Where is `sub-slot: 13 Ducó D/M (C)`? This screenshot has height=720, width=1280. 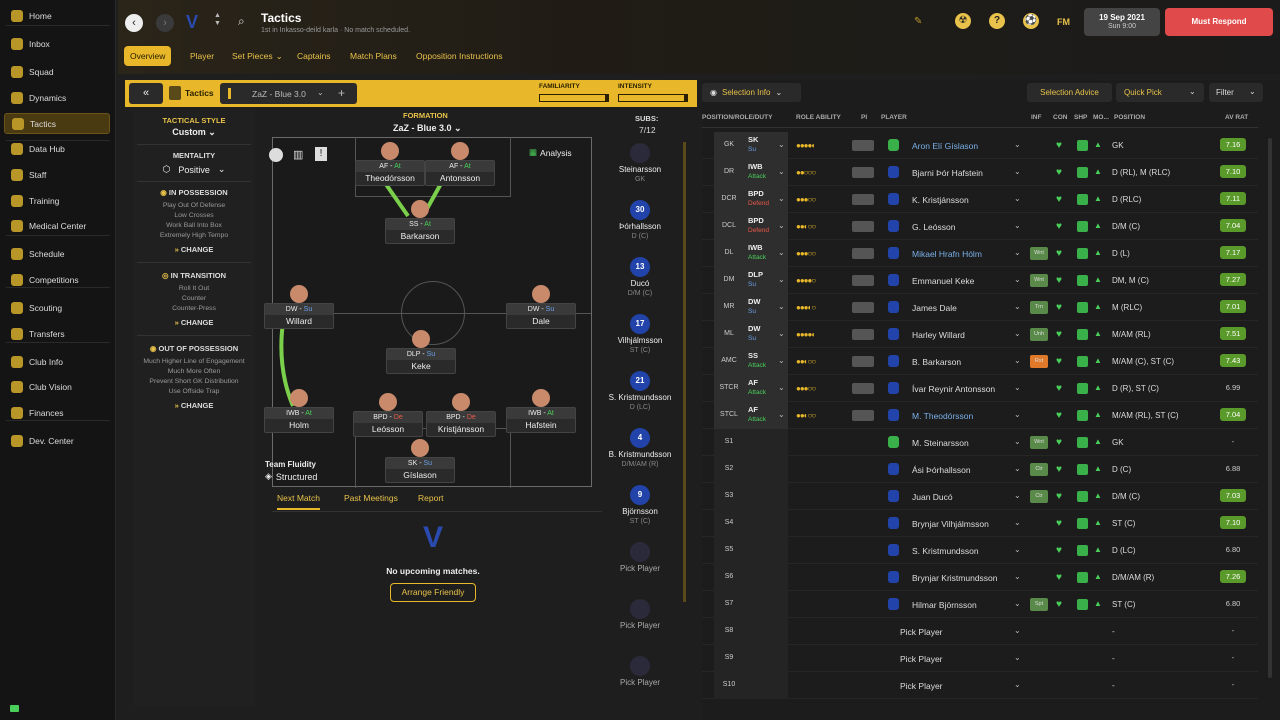 sub-slot: 13 Ducó D/M (C) is located at coordinates (640, 277).